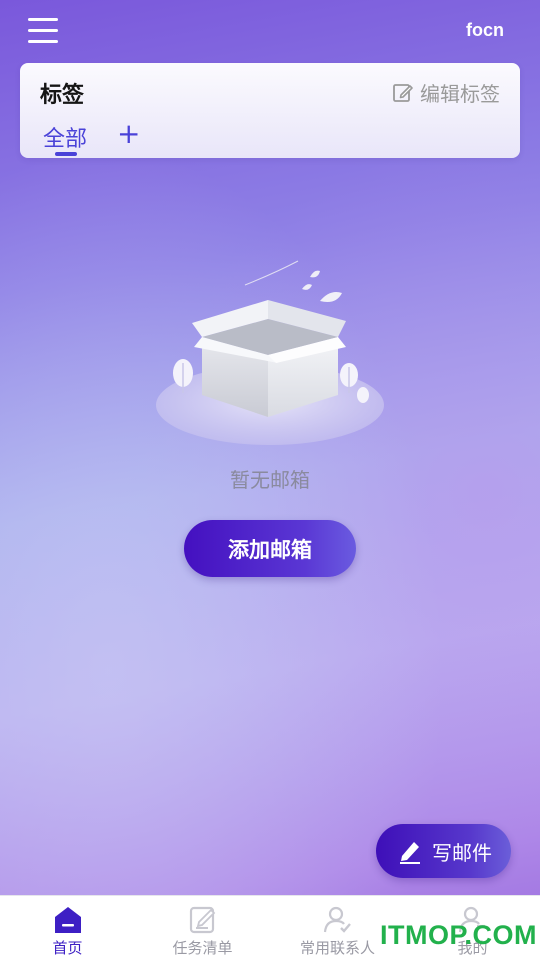  What do you see at coordinates (66, 154) in the screenshot?
I see `tab-active-indicator` at bounding box center [66, 154].